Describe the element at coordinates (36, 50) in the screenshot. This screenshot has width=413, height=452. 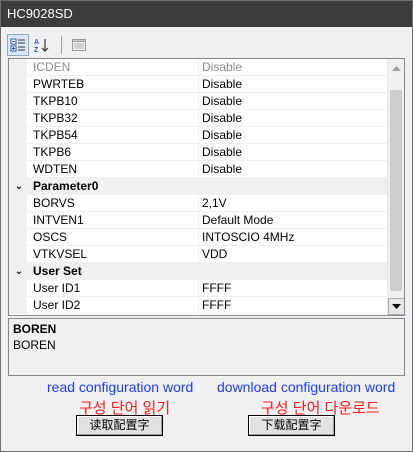
I see `svg-text: Z` at that location.